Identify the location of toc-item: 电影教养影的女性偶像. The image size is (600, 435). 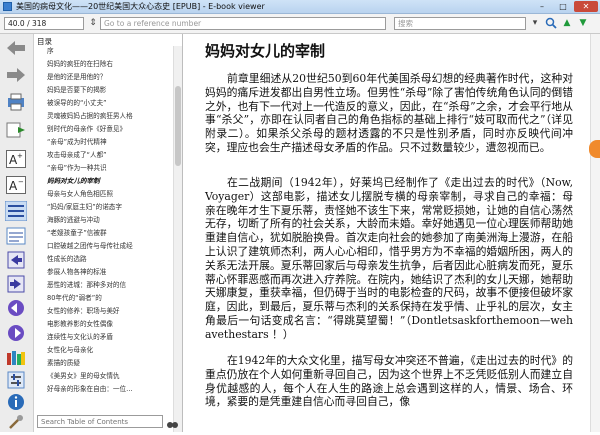
(80, 324).